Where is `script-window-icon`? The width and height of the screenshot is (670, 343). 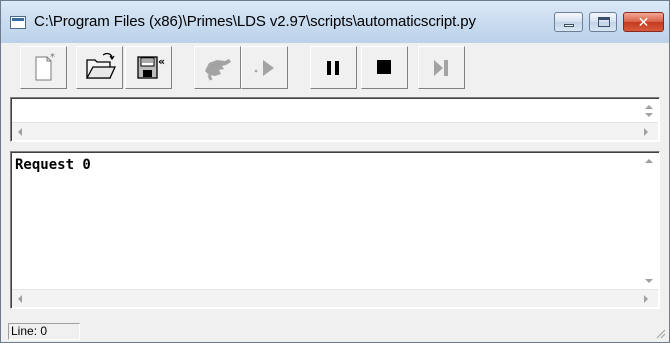
script-window-icon is located at coordinates (18, 22).